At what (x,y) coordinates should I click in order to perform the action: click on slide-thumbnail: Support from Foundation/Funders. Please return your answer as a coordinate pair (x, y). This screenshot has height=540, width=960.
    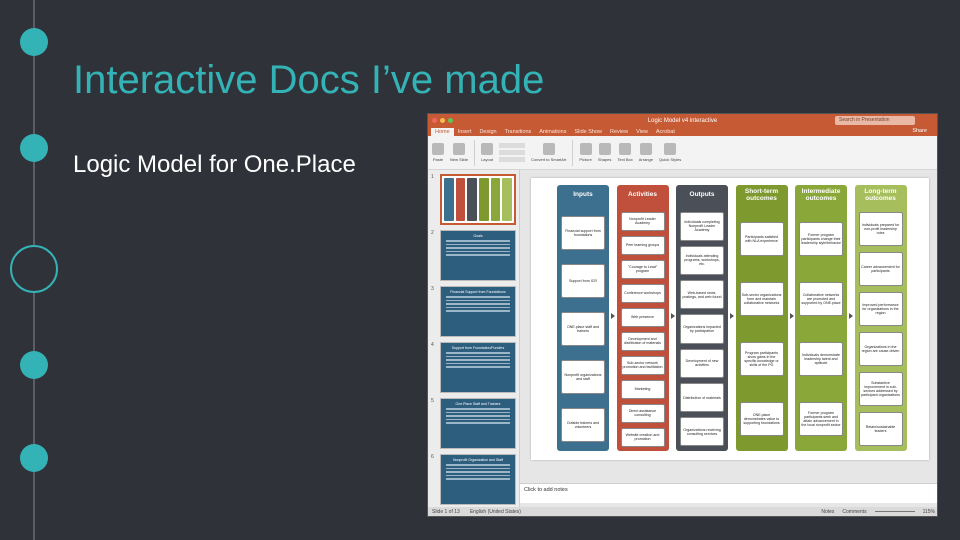
    Looking at the image, I should click on (478, 367).